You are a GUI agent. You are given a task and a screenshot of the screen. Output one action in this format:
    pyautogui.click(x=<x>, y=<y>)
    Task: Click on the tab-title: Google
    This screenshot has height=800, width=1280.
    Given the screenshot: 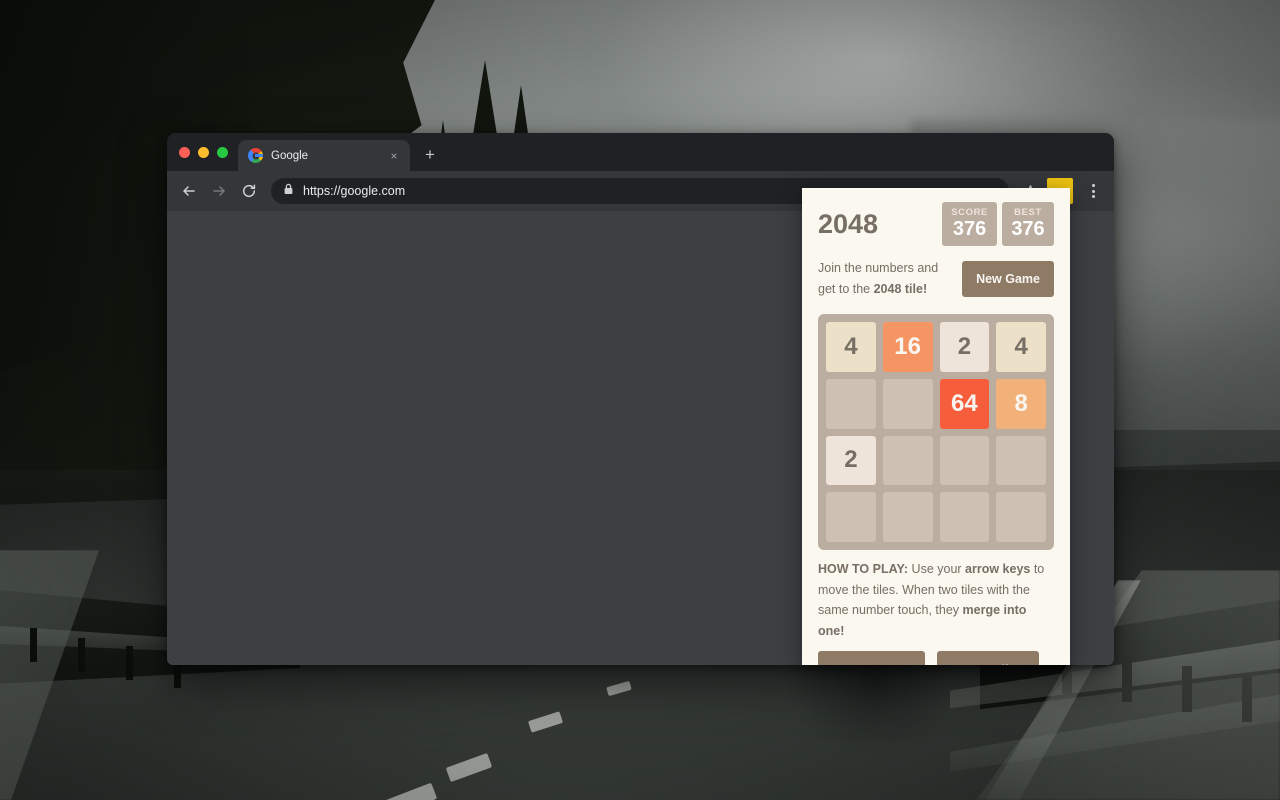 What is the action you would take?
    pyautogui.click(x=290, y=155)
    